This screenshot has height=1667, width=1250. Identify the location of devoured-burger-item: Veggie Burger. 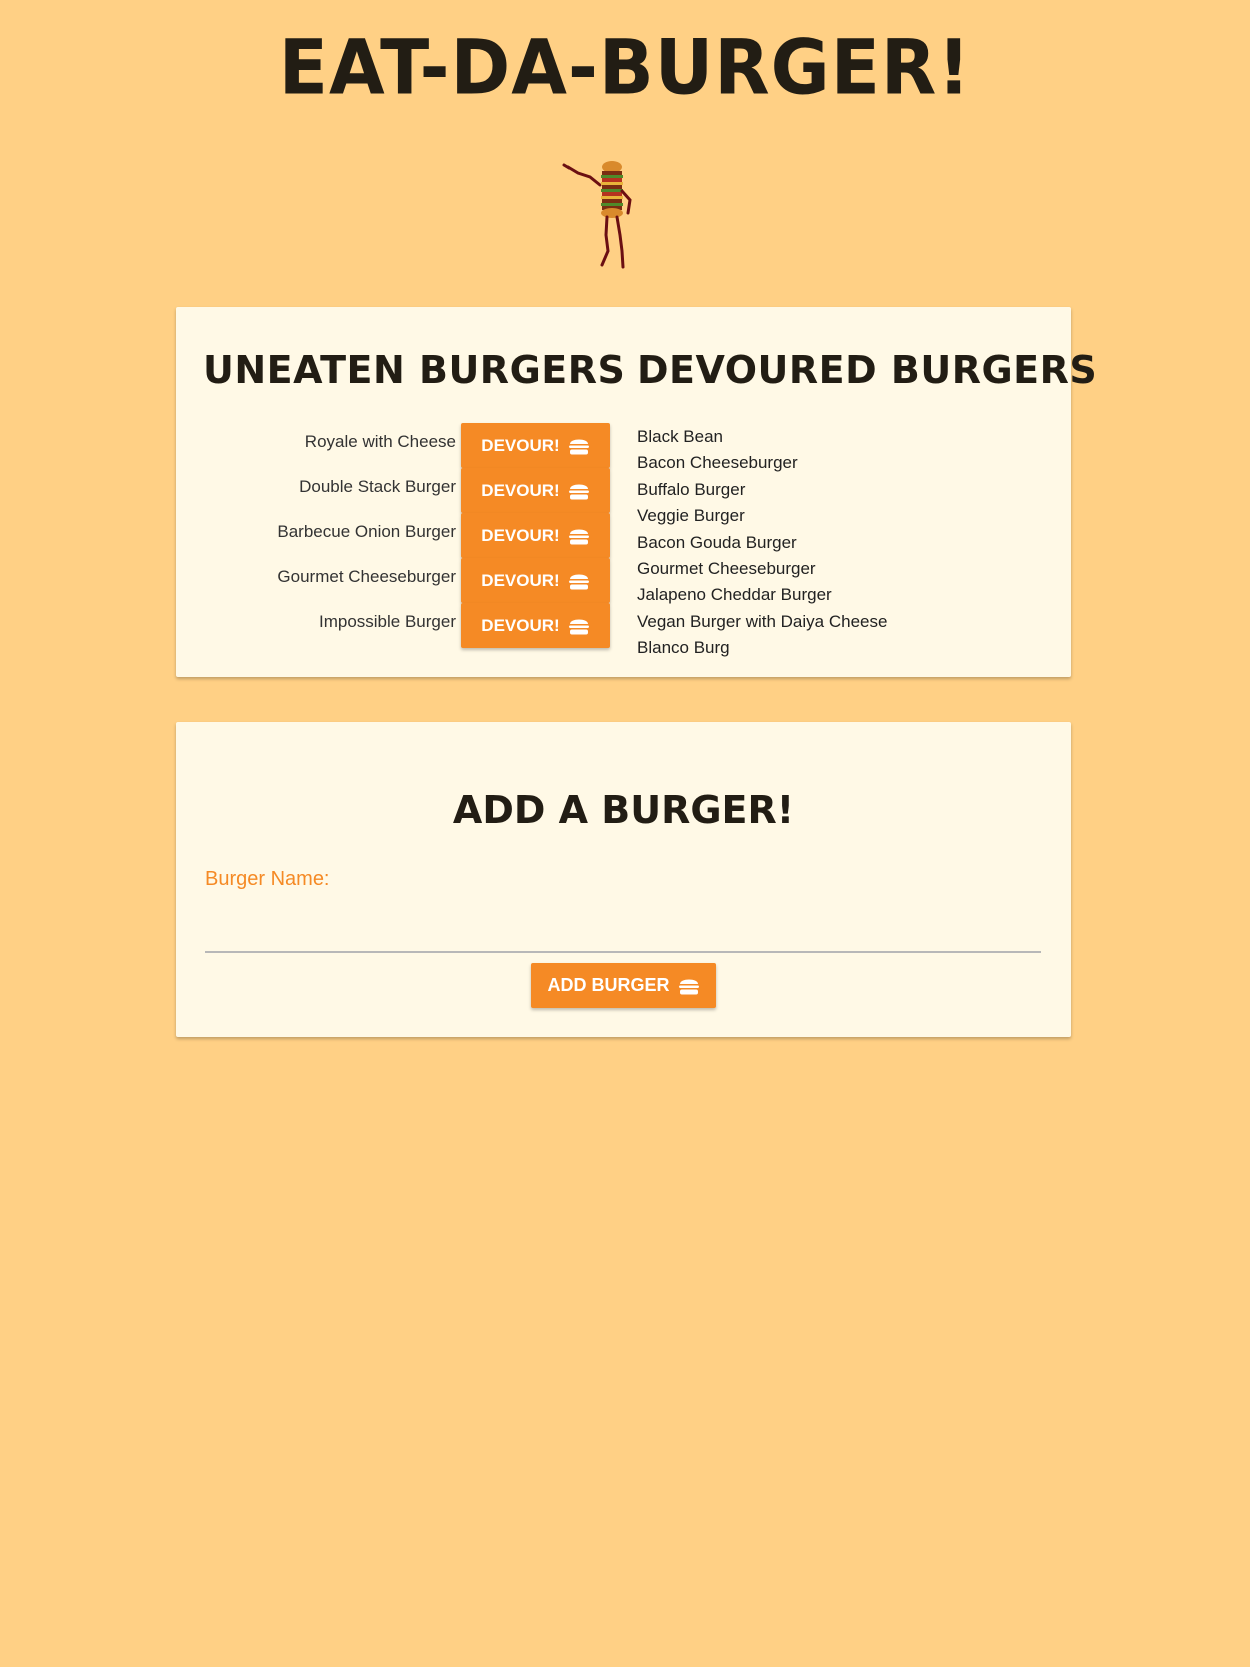
(691, 516).